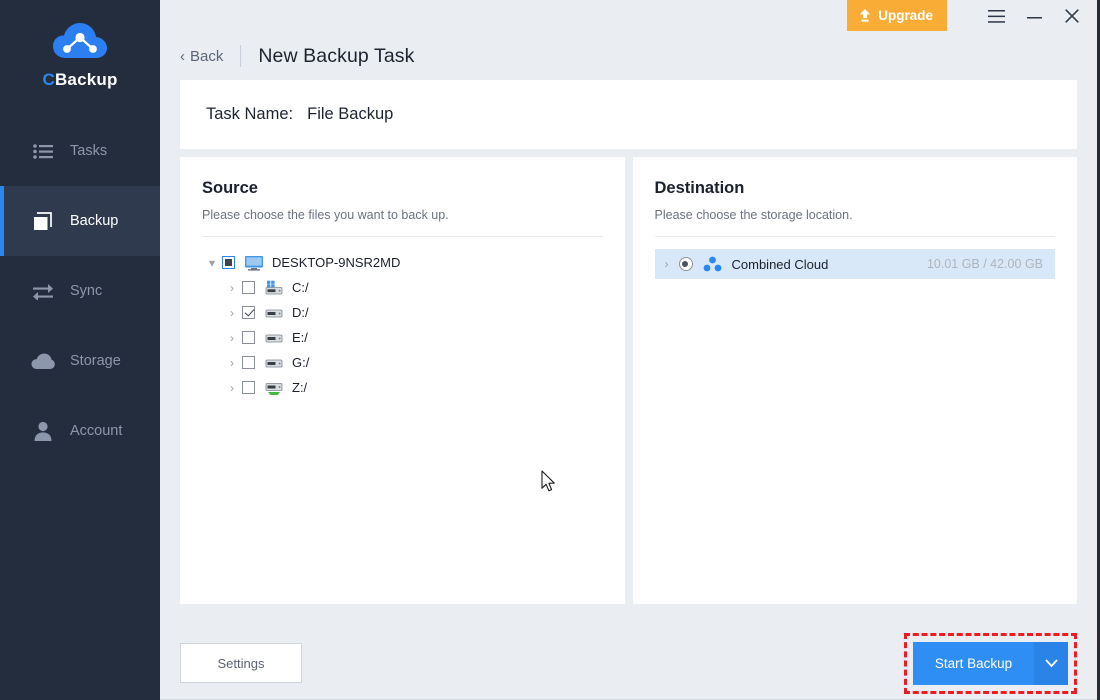 This screenshot has height=700, width=1100. I want to click on destination-title: Destination, so click(699, 188).